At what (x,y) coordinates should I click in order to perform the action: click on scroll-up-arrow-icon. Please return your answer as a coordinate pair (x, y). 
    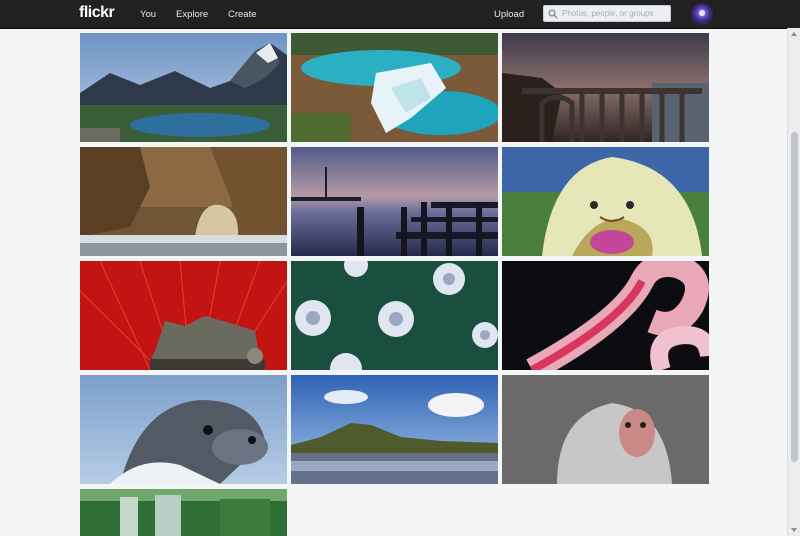
    Looking at the image, I should click on (794, 34).